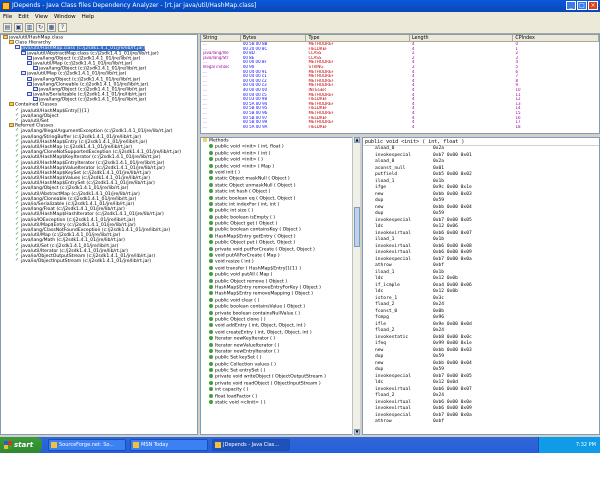 The height and width of the screenshot is (480, 600). What do you see at coordinates (400, 127) in the screenshot?
I see `table-row: ... 00 5A 00 9A FIELDREF 4 18` at bounding box center [400, 127].